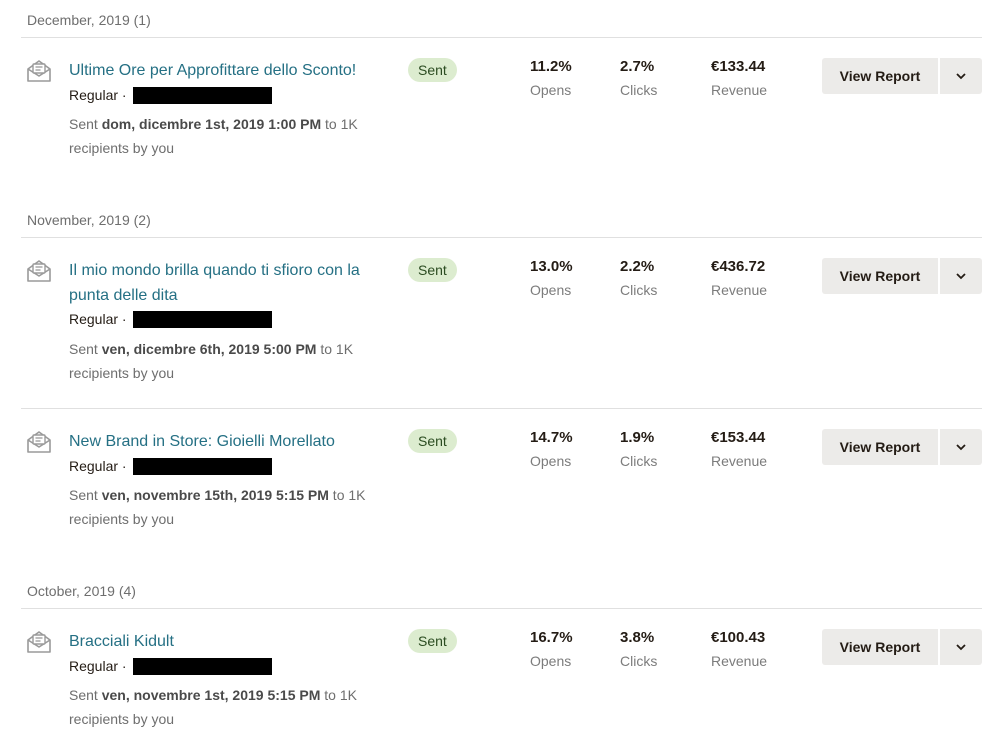  What do you see at coordinates (551, 649) in the screenshot?
I see `opens-stat: 16.7% Opens` at bounding box center [551, 649].